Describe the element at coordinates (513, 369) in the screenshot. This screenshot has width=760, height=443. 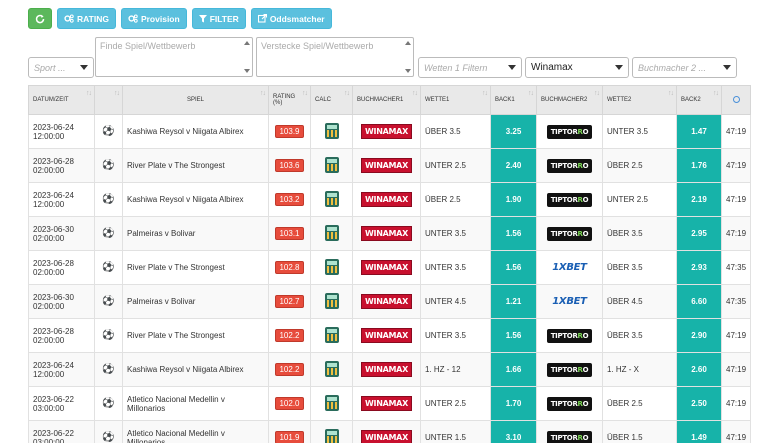
I see `cell-back1: 1.66` at that location.